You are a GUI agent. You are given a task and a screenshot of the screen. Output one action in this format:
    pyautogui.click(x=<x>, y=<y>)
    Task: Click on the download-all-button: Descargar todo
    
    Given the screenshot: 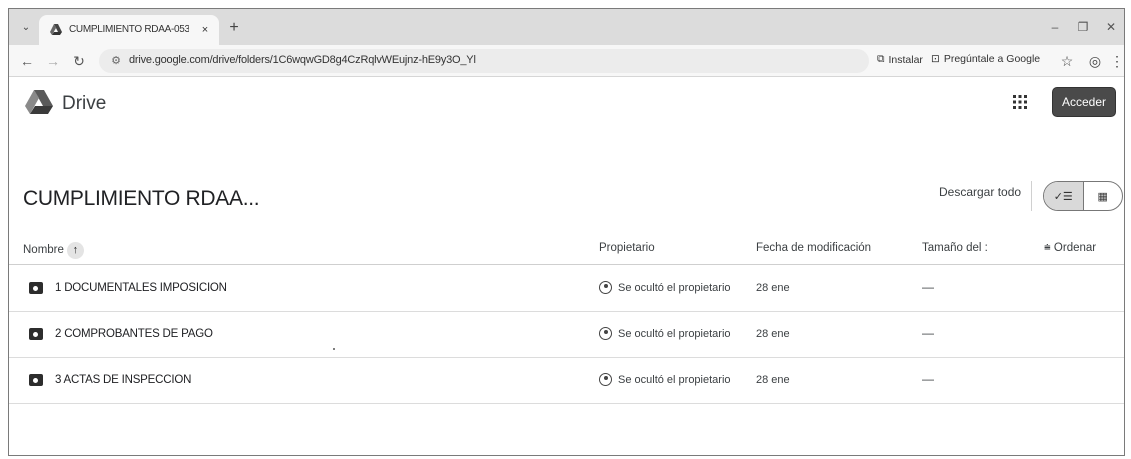 What is the action you would take?
    pyautogui.click(x=980, y=192)
    